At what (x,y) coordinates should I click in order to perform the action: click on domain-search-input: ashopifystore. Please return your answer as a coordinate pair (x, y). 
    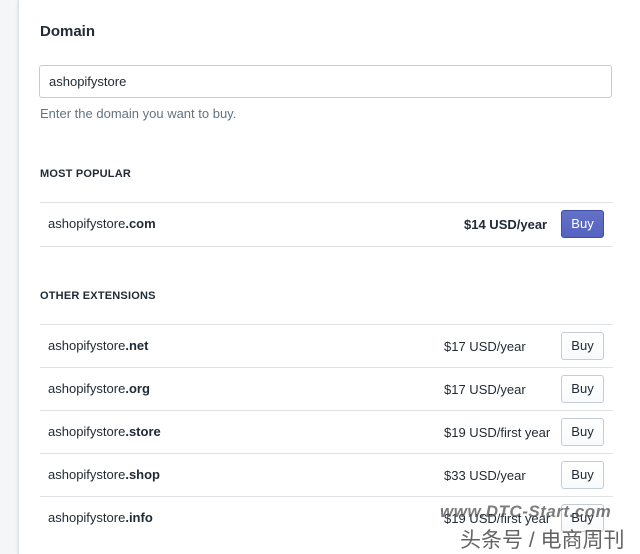
    Looking at the image, I should click on (325, 81).